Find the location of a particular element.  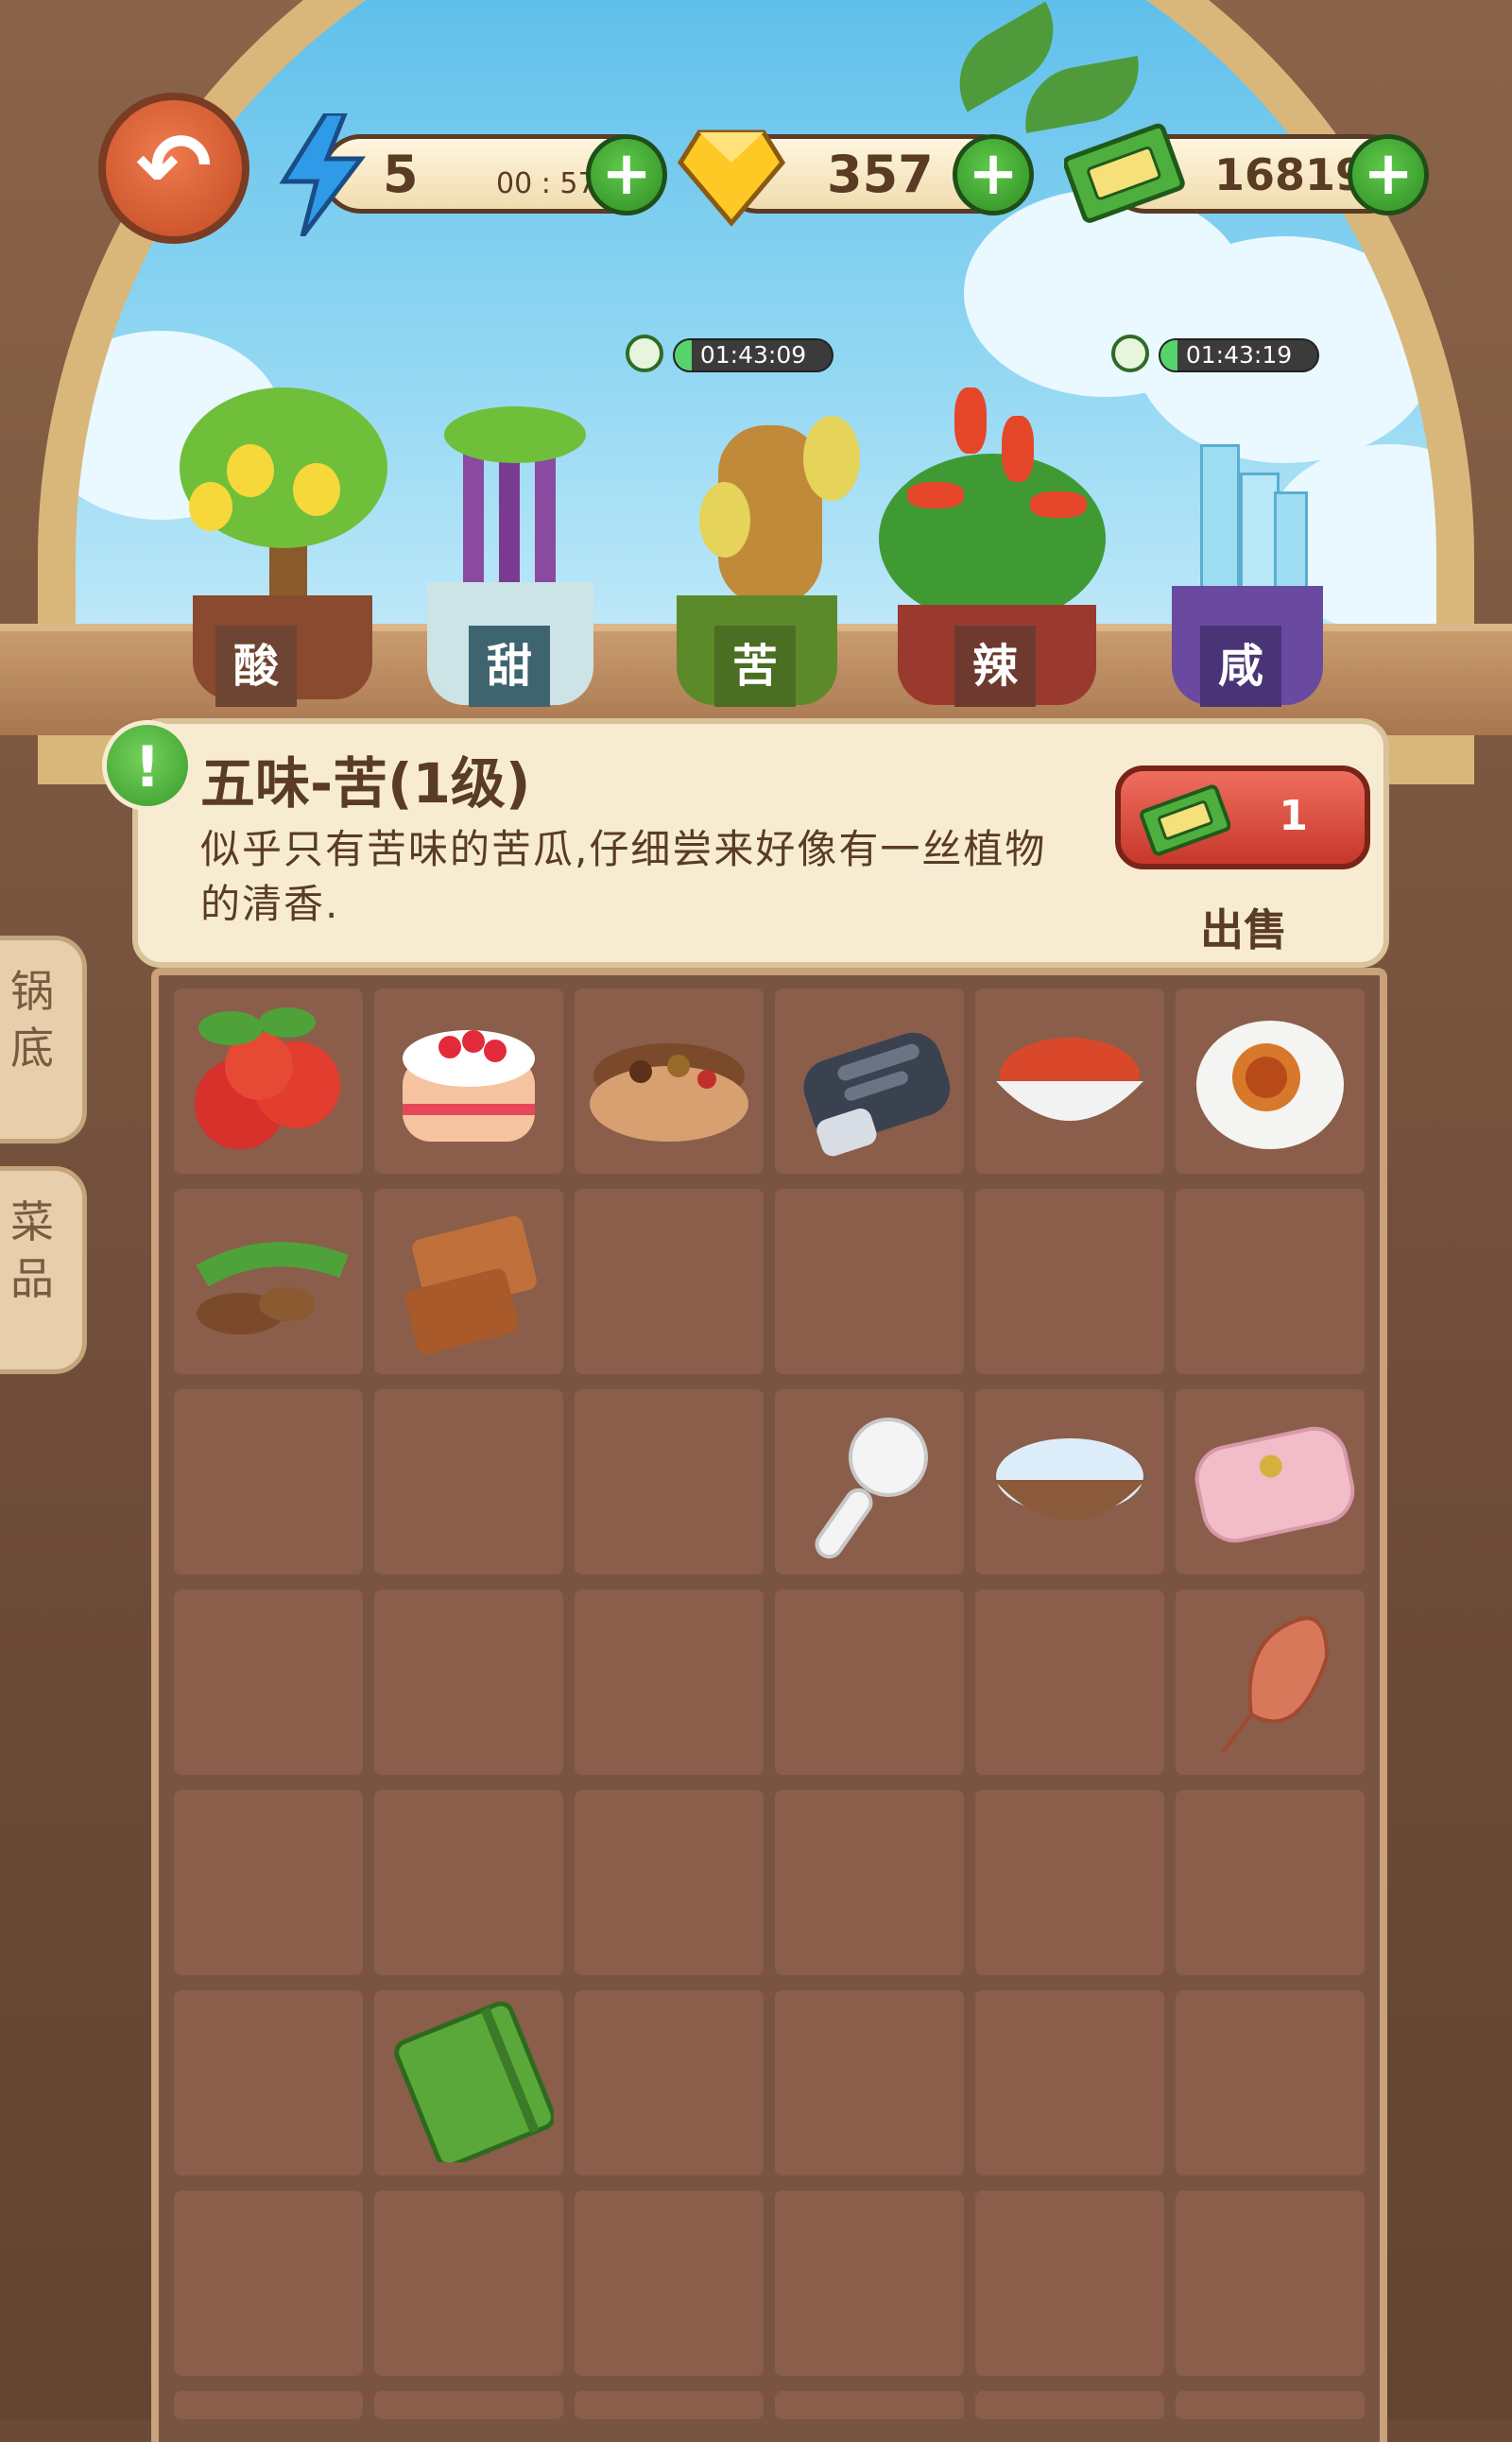

gem-icon is located at coordinates (731, 178).